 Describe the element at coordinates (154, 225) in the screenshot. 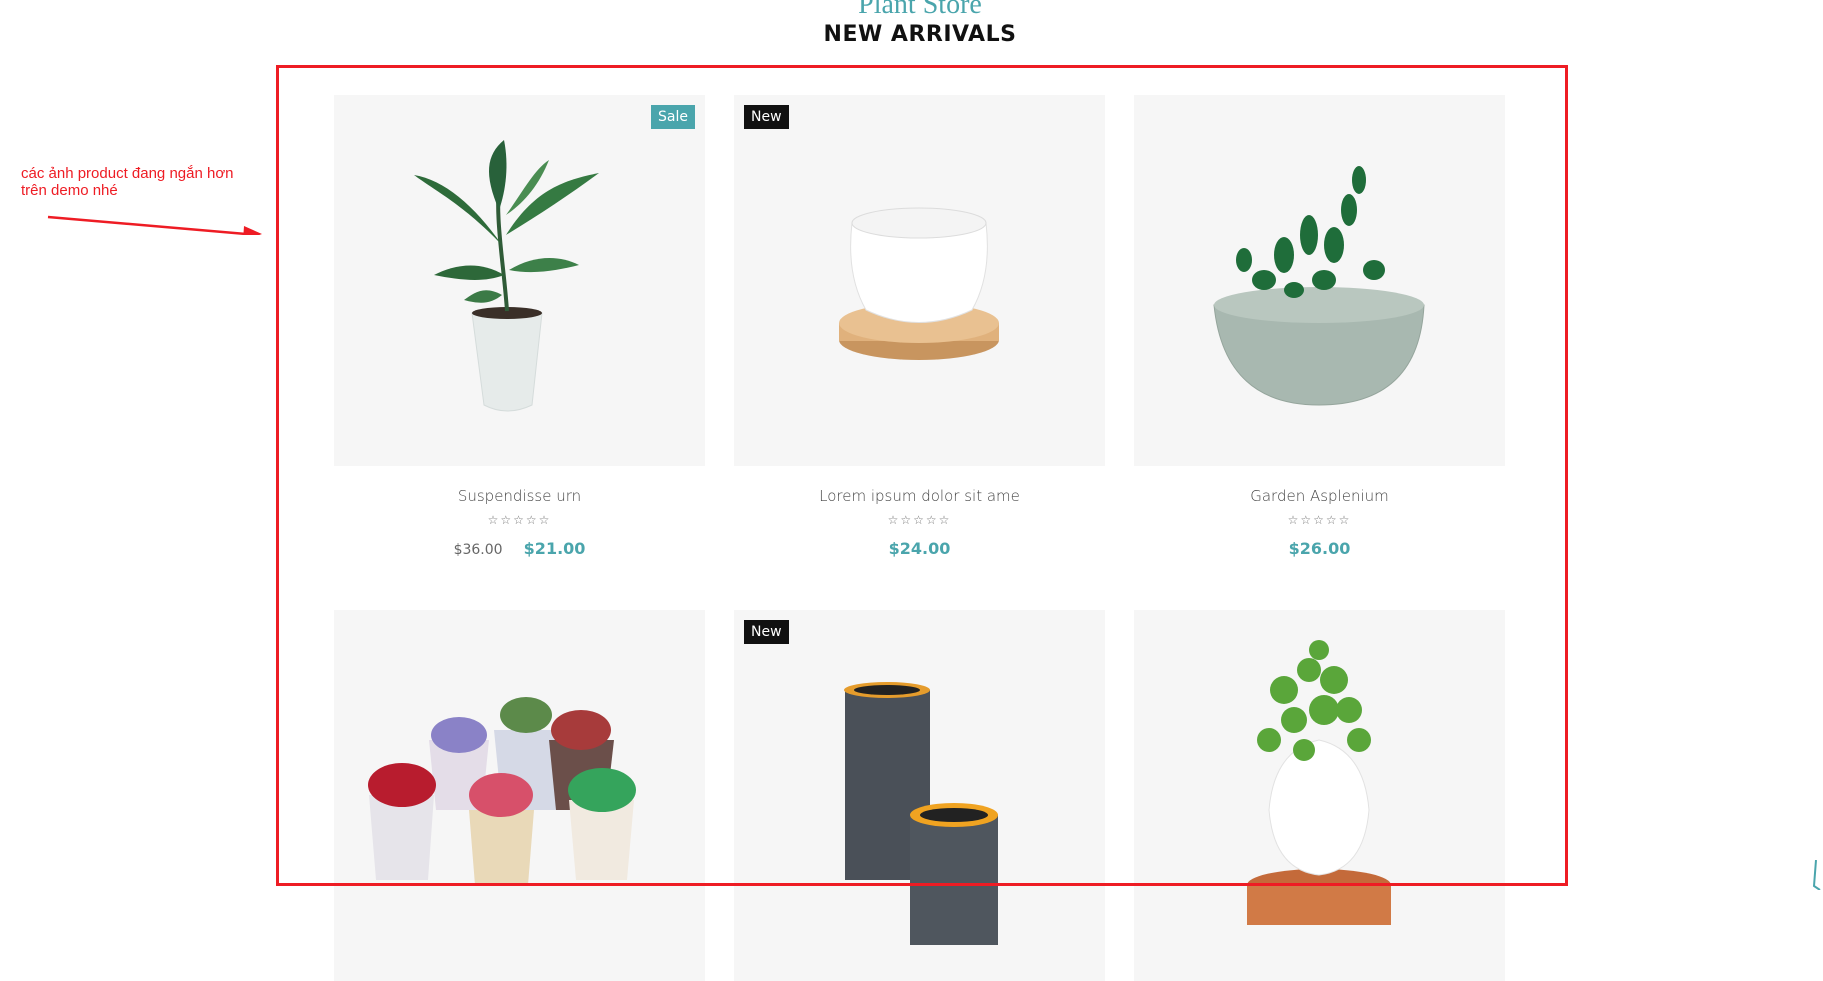

I see `annotation-arrow-icon` at that location.